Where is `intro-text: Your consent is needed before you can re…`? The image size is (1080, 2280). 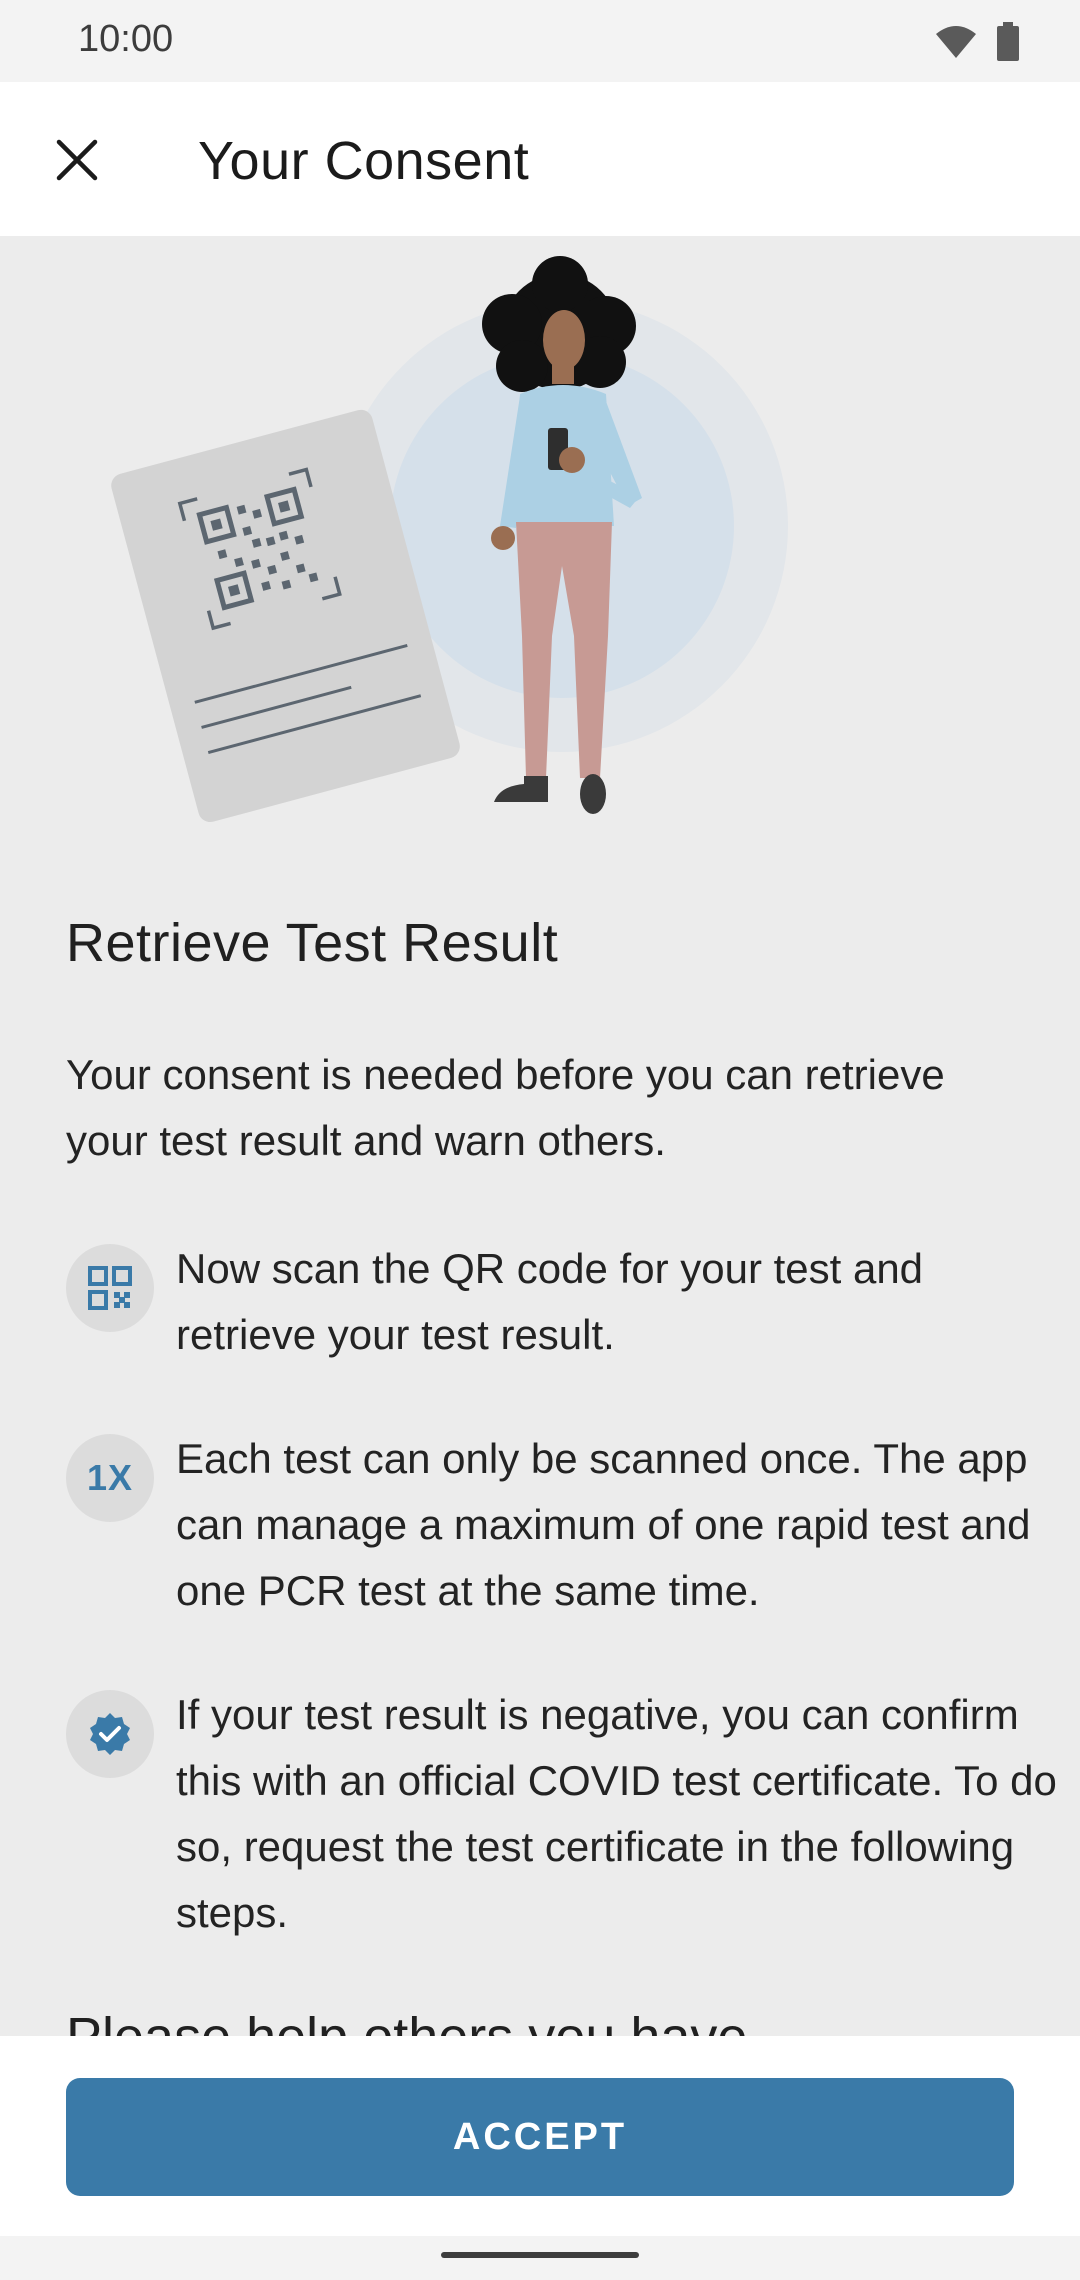 intro-text: Your consent is needed before you can re… is located at coordinates (505, 1107).